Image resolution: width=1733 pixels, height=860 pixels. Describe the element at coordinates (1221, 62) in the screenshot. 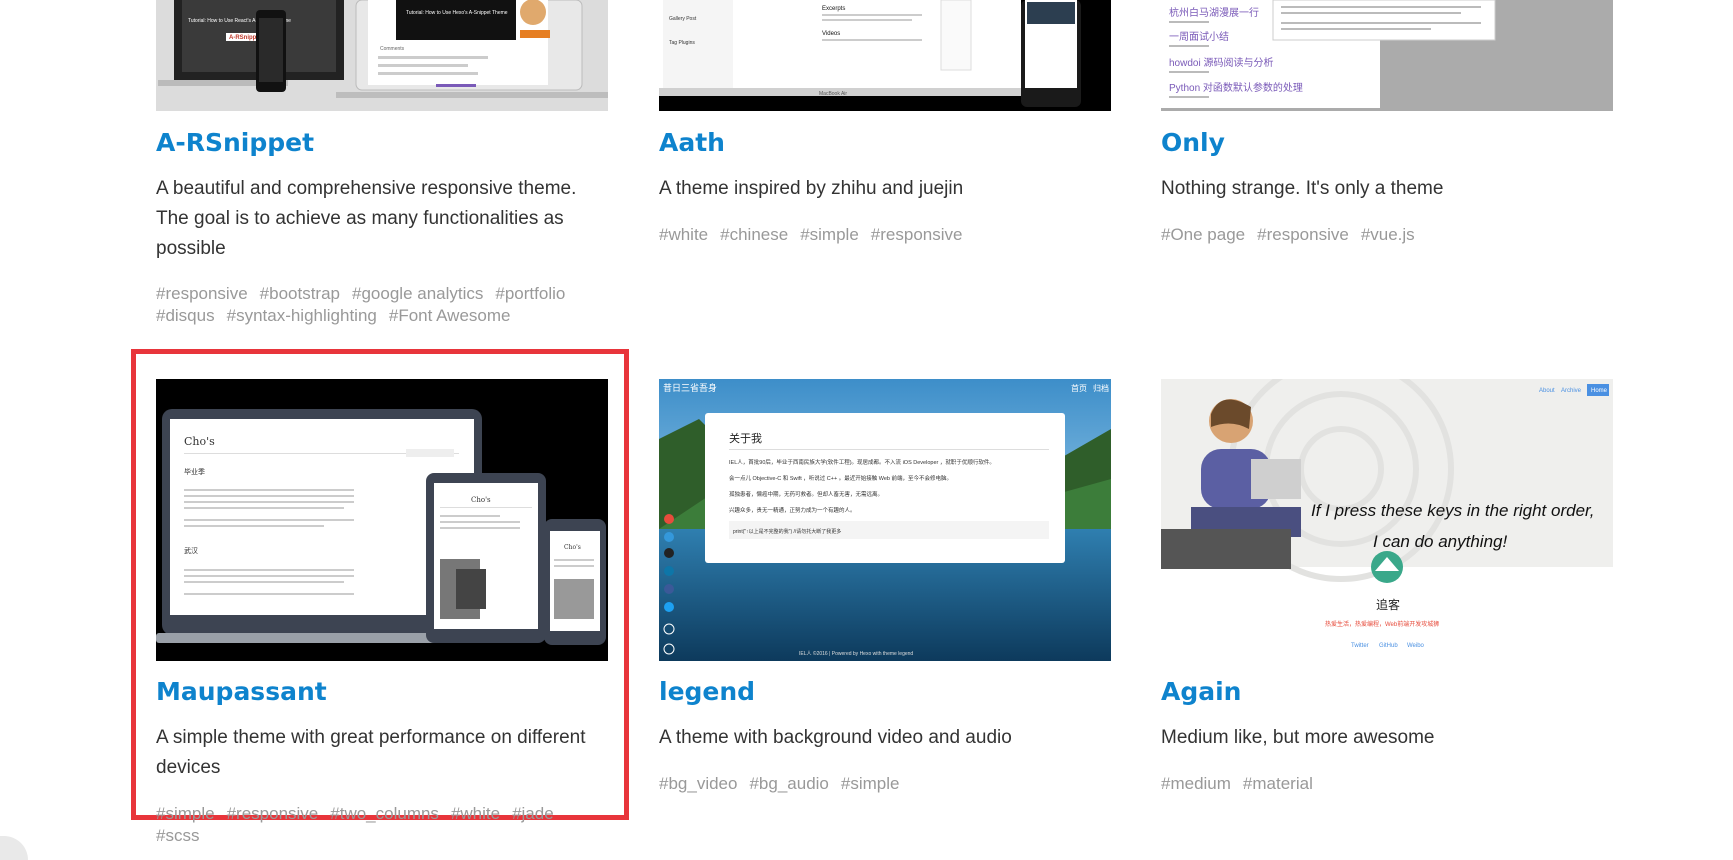

I see `svg-text: howdoi 源码阅读与分析` at that location.